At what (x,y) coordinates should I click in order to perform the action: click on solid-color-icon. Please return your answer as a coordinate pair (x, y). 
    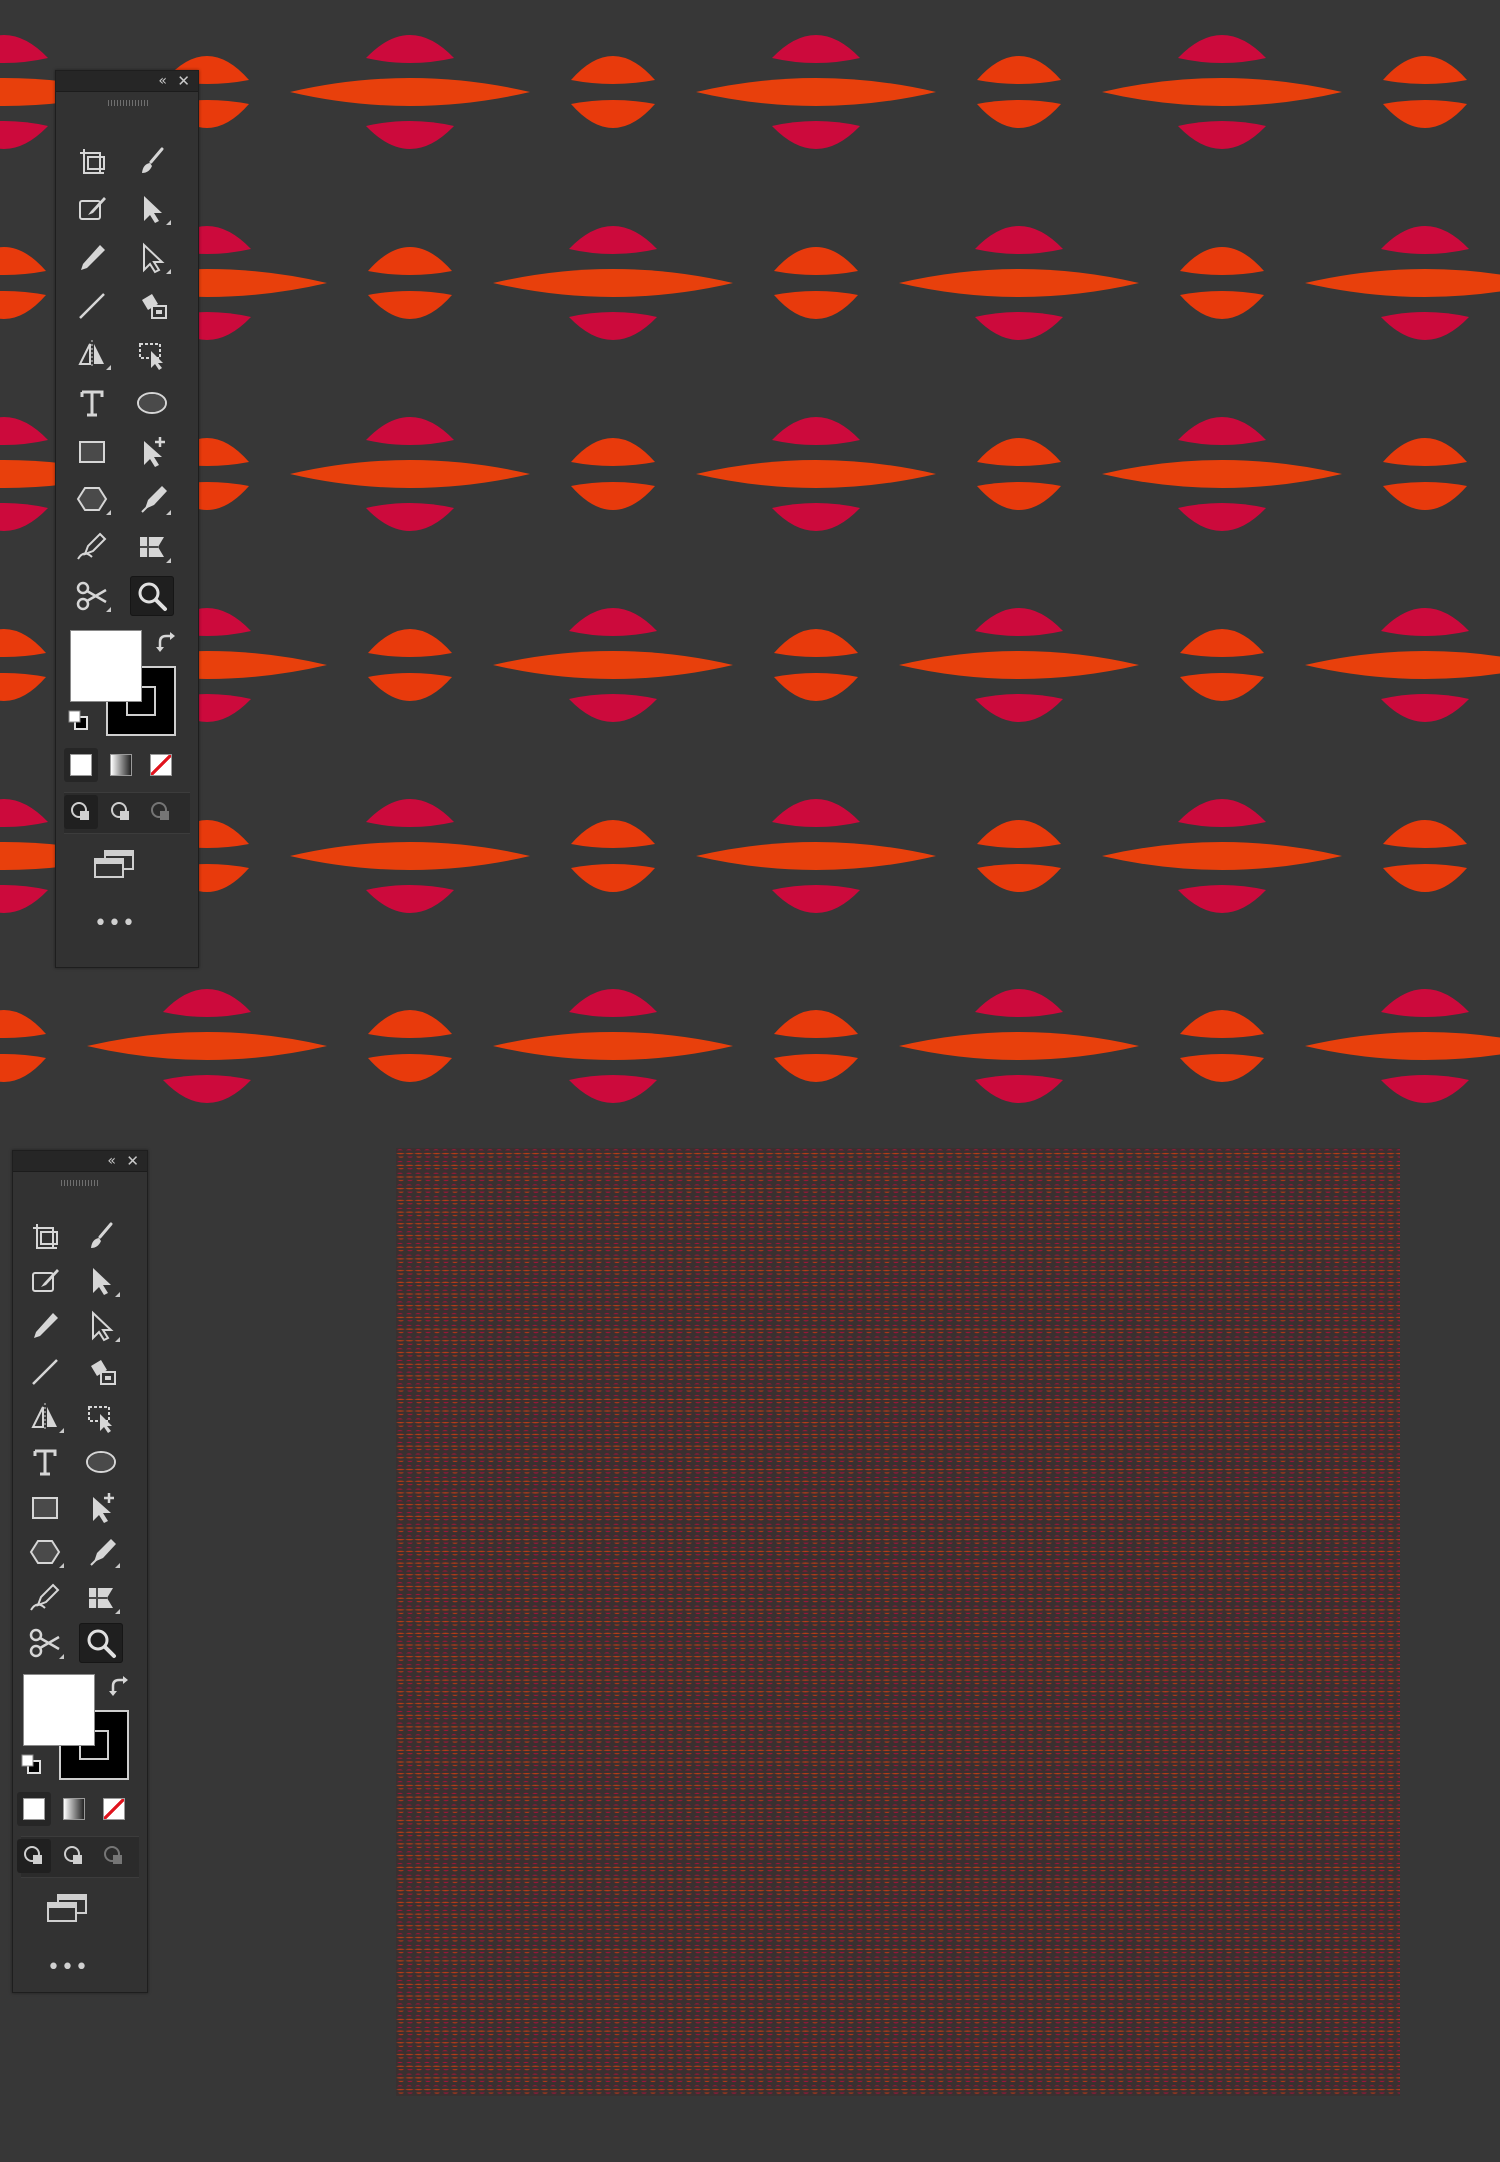
    Looking at the image, I should click on (34, 1809).